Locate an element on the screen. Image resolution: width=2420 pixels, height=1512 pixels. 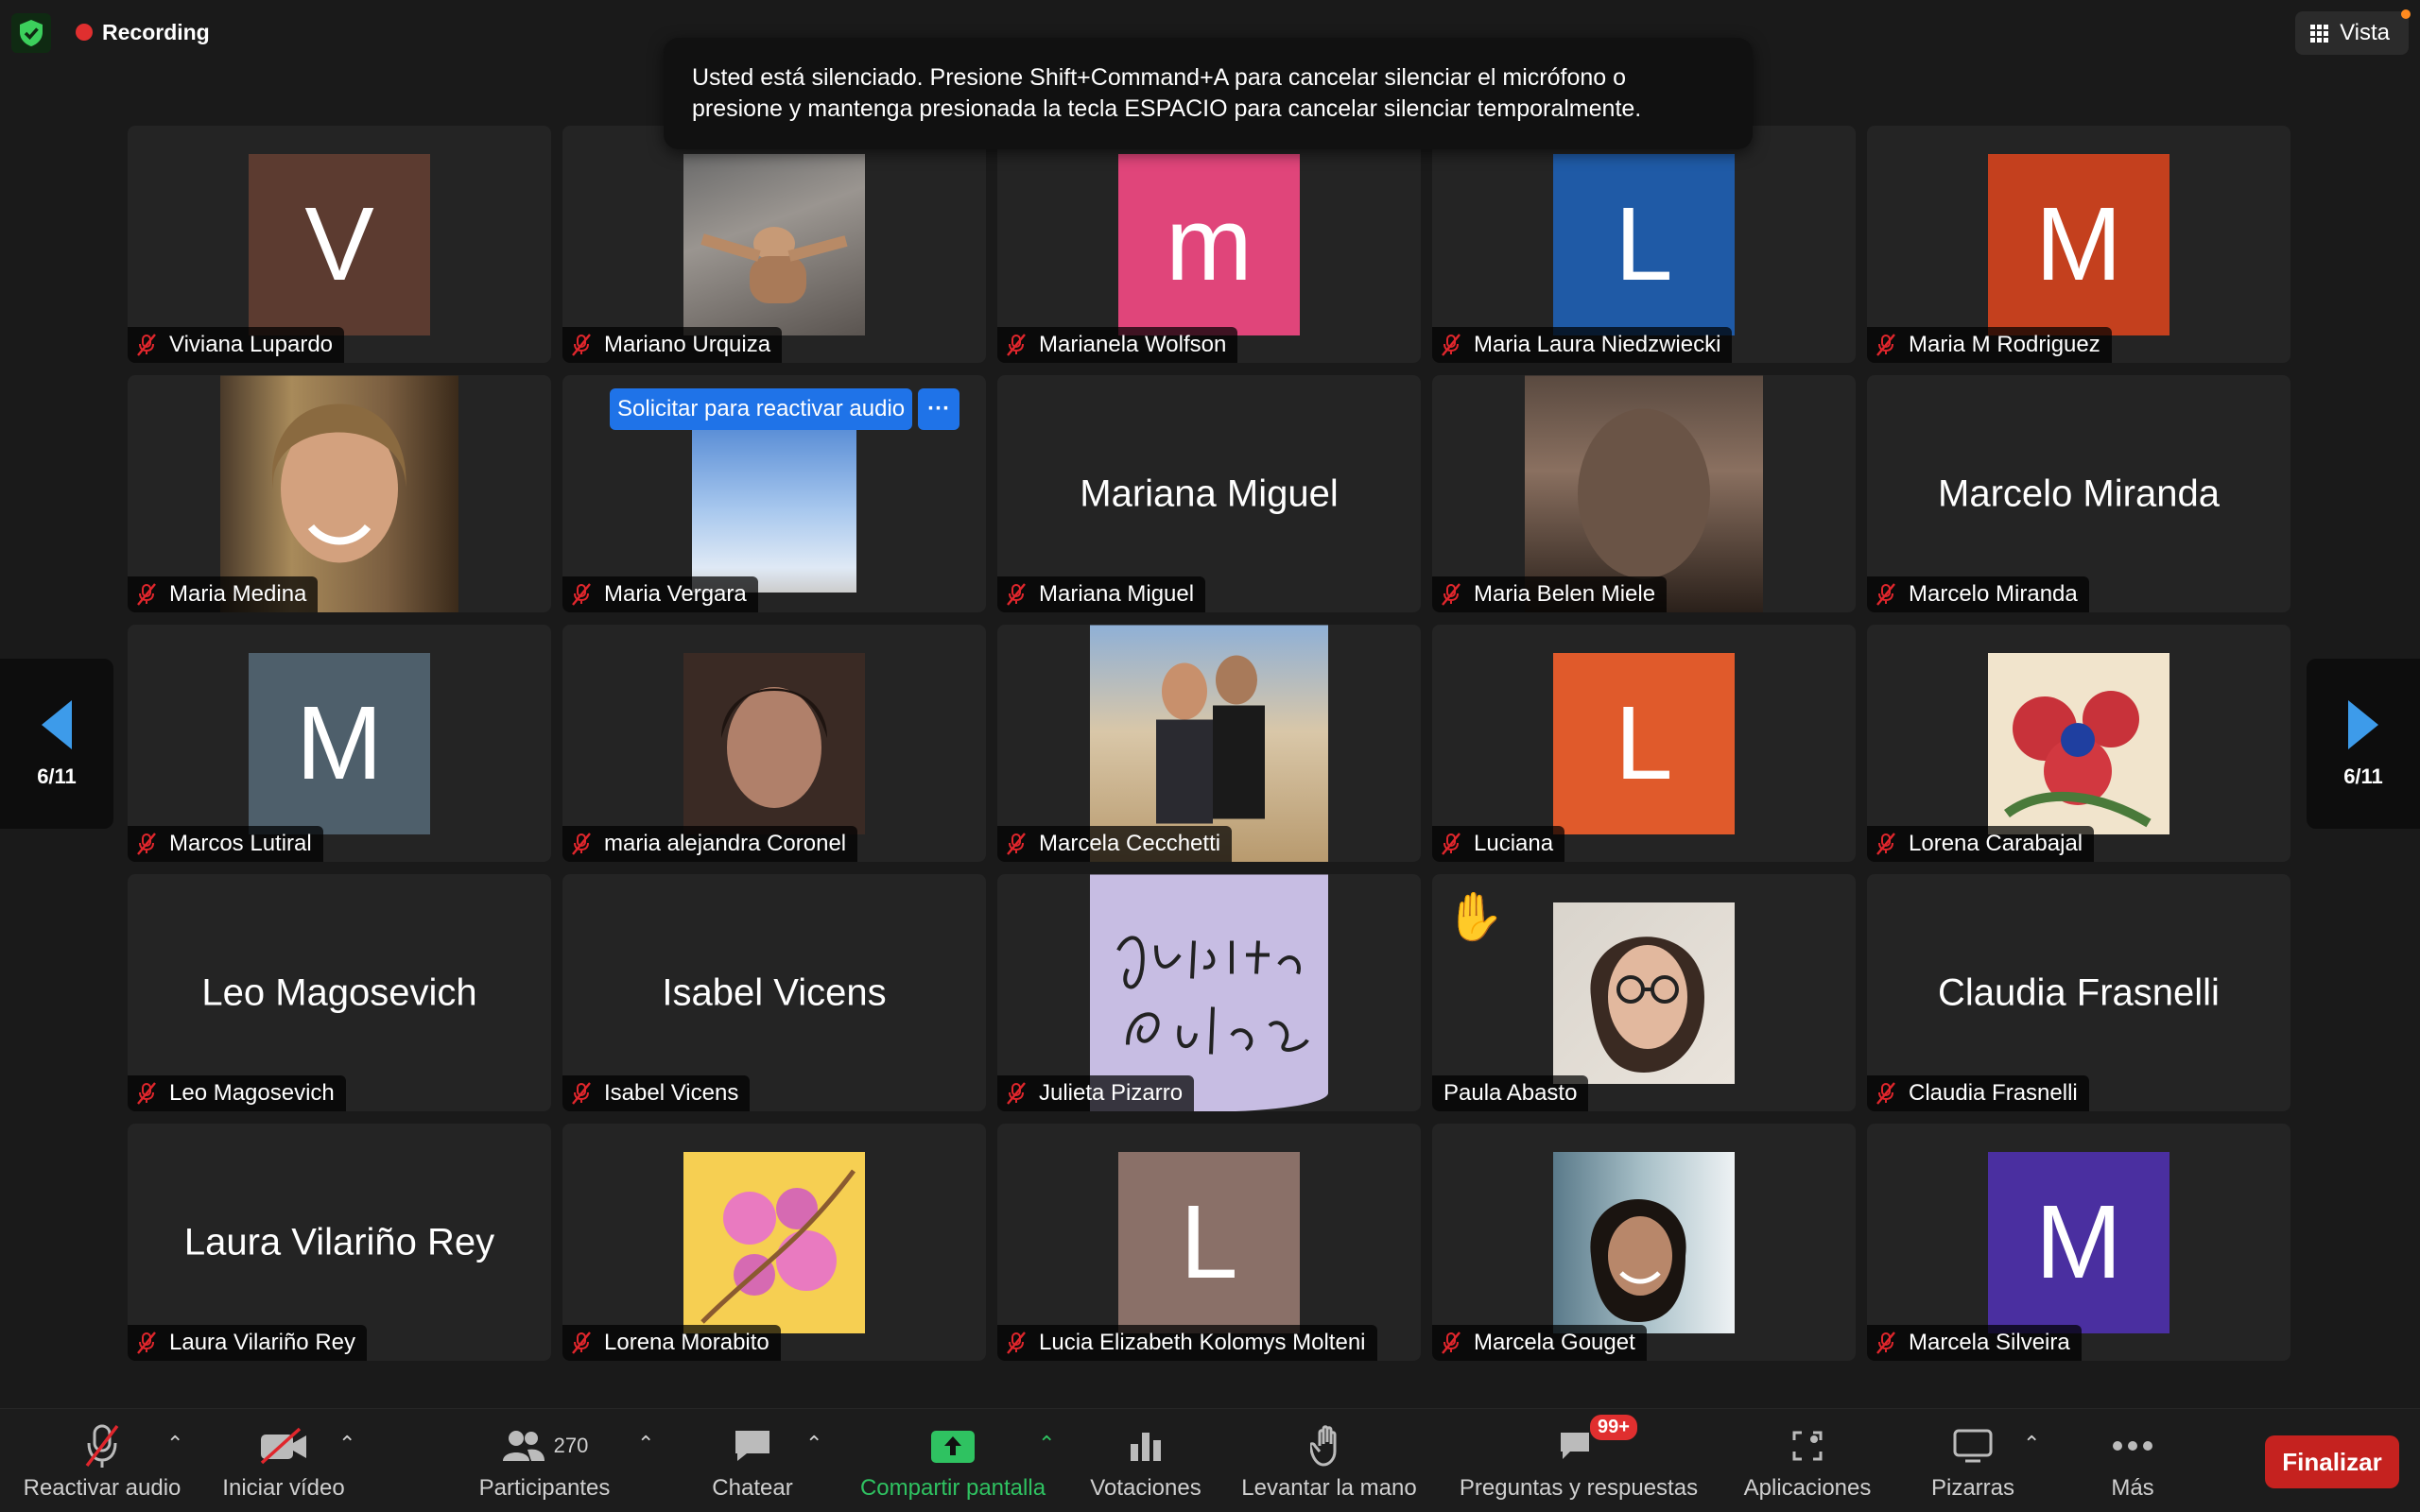
participants-count: 270 is located at coordinates (571, 1445).